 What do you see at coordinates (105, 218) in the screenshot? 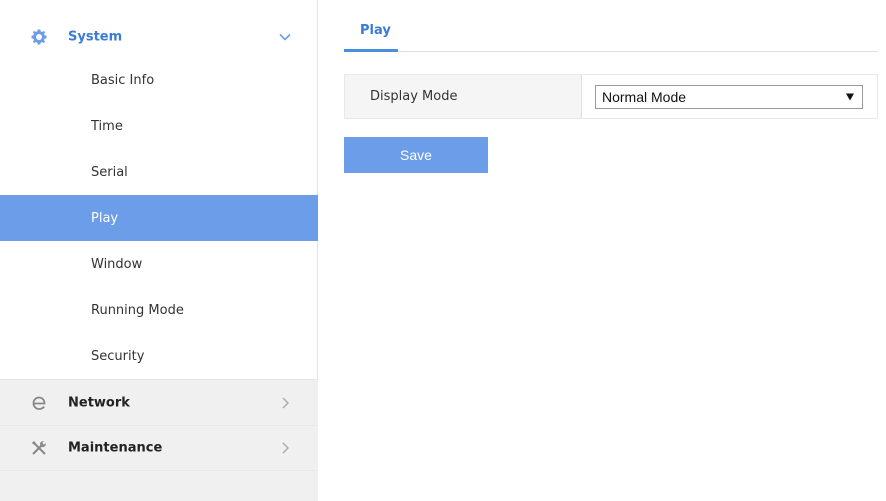
I see `sidebar-item-label: Play` at bounding box center [105, 218].